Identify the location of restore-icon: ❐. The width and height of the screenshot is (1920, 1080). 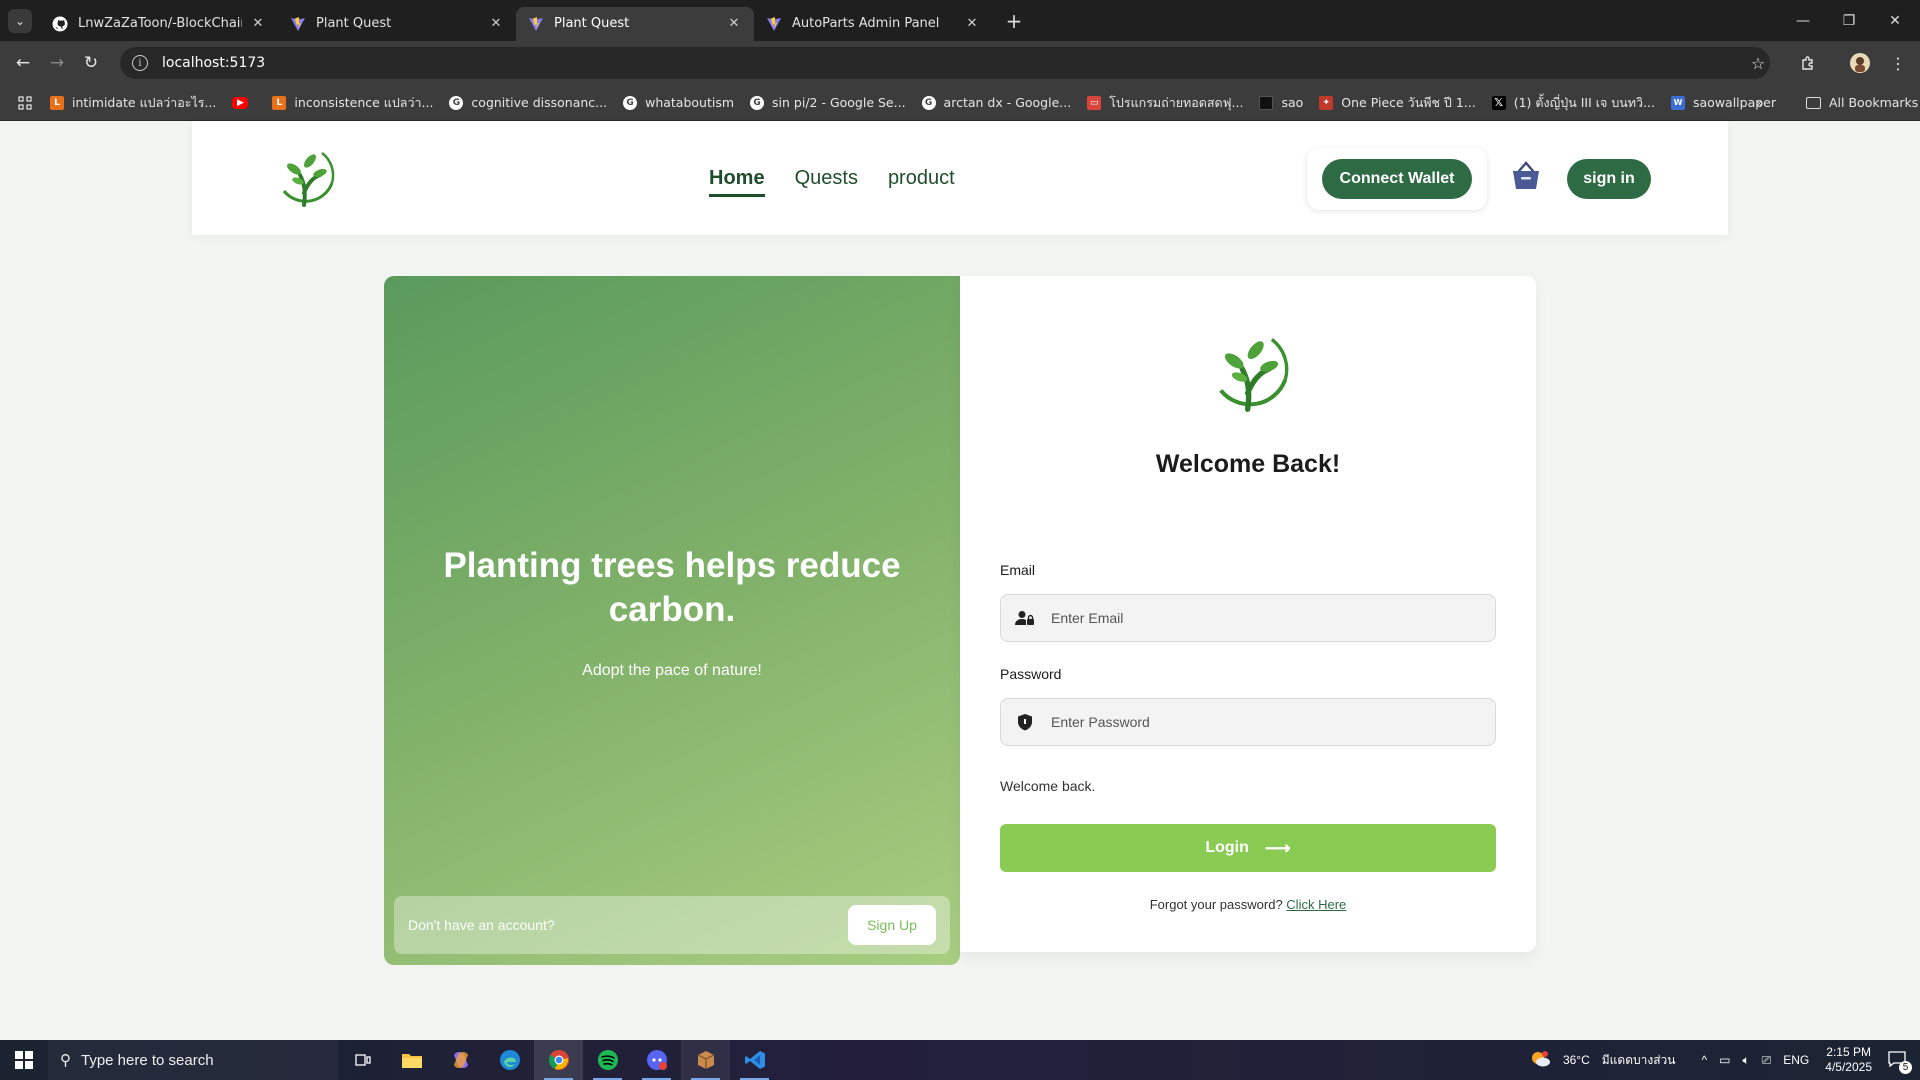
(1849, 20).